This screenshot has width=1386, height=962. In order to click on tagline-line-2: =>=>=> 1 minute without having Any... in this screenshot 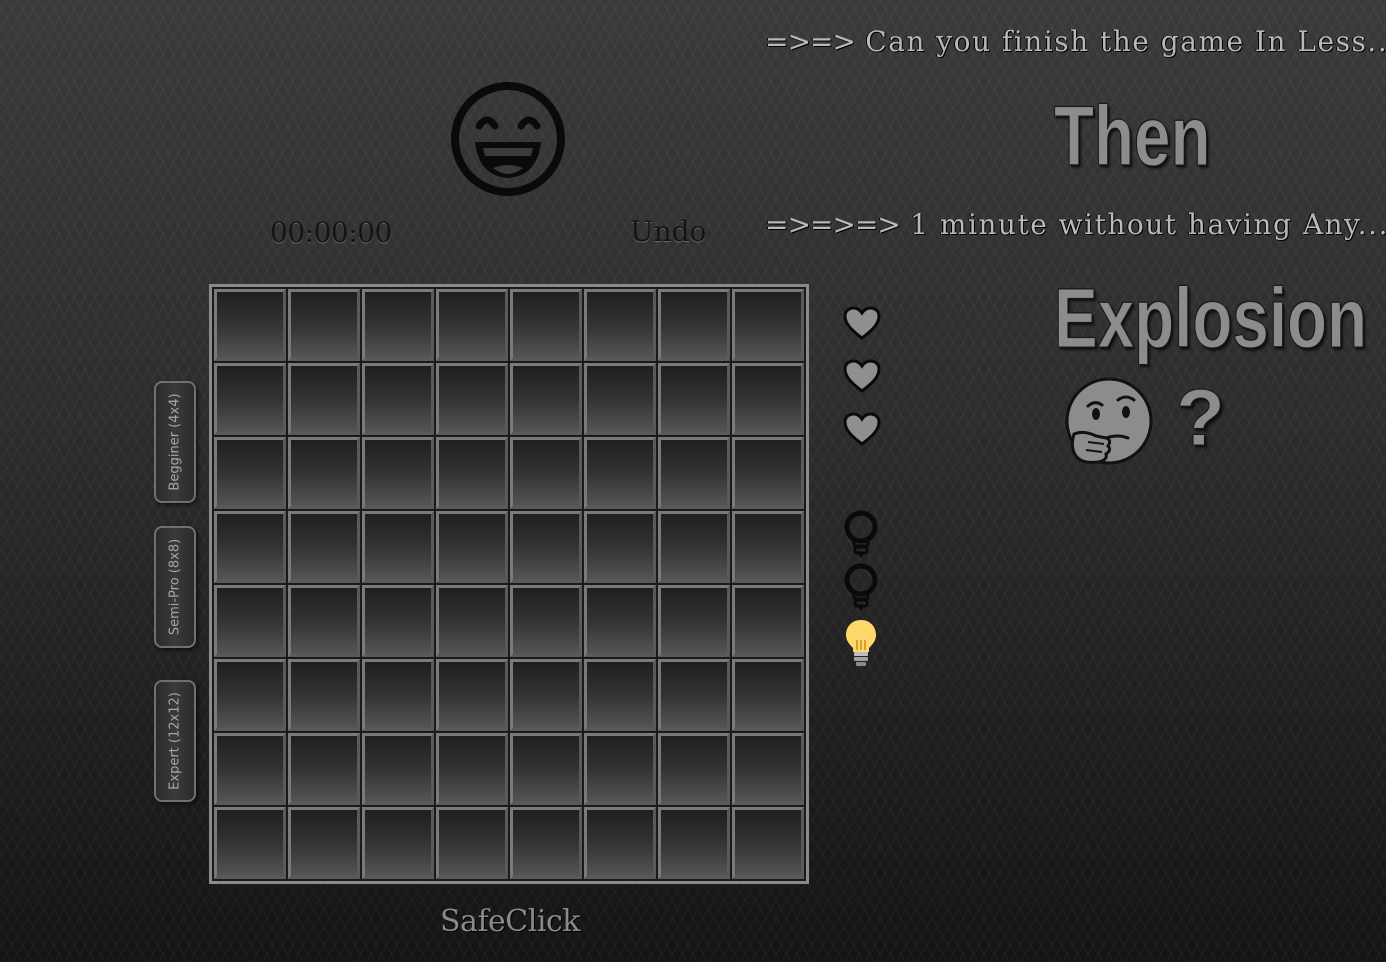, I will do `click(1075, 225)`.